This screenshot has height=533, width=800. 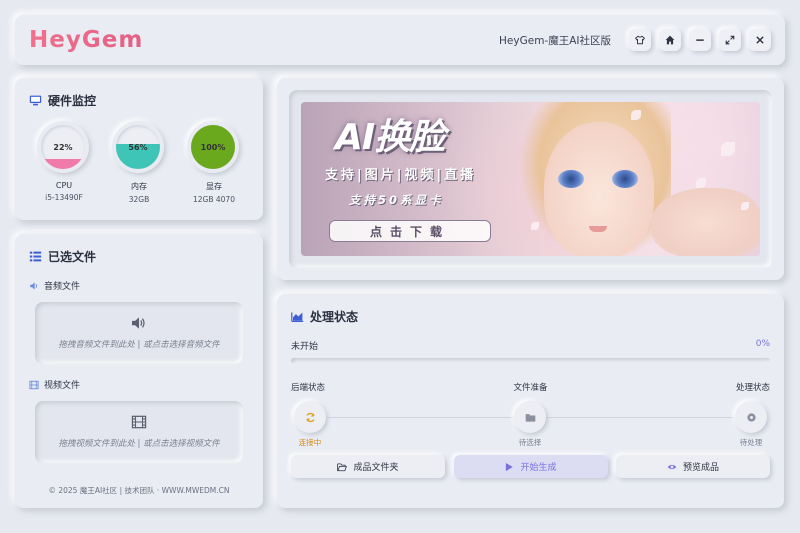 I want to click on hardware-title-text: 硬件监控, so click(x=72, y=101).